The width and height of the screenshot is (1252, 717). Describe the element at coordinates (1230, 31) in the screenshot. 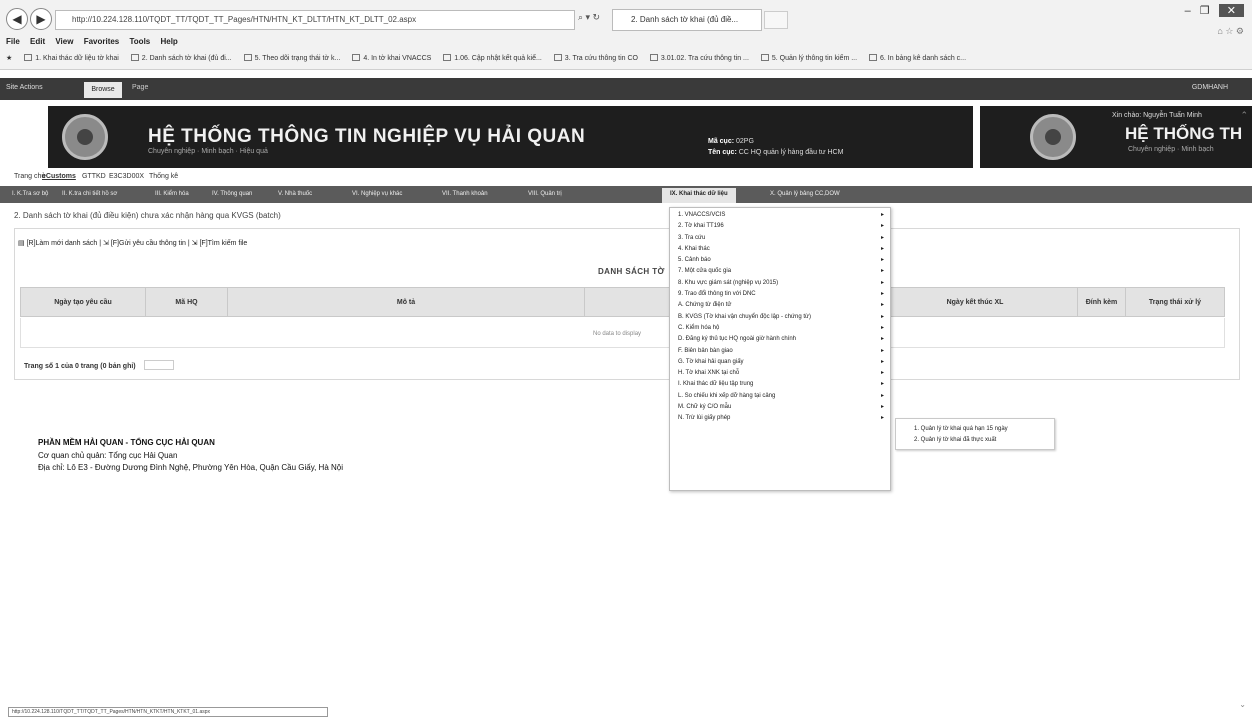

I see `home-star-gear-icons: ⌂ ☆ ⚙` at that location.